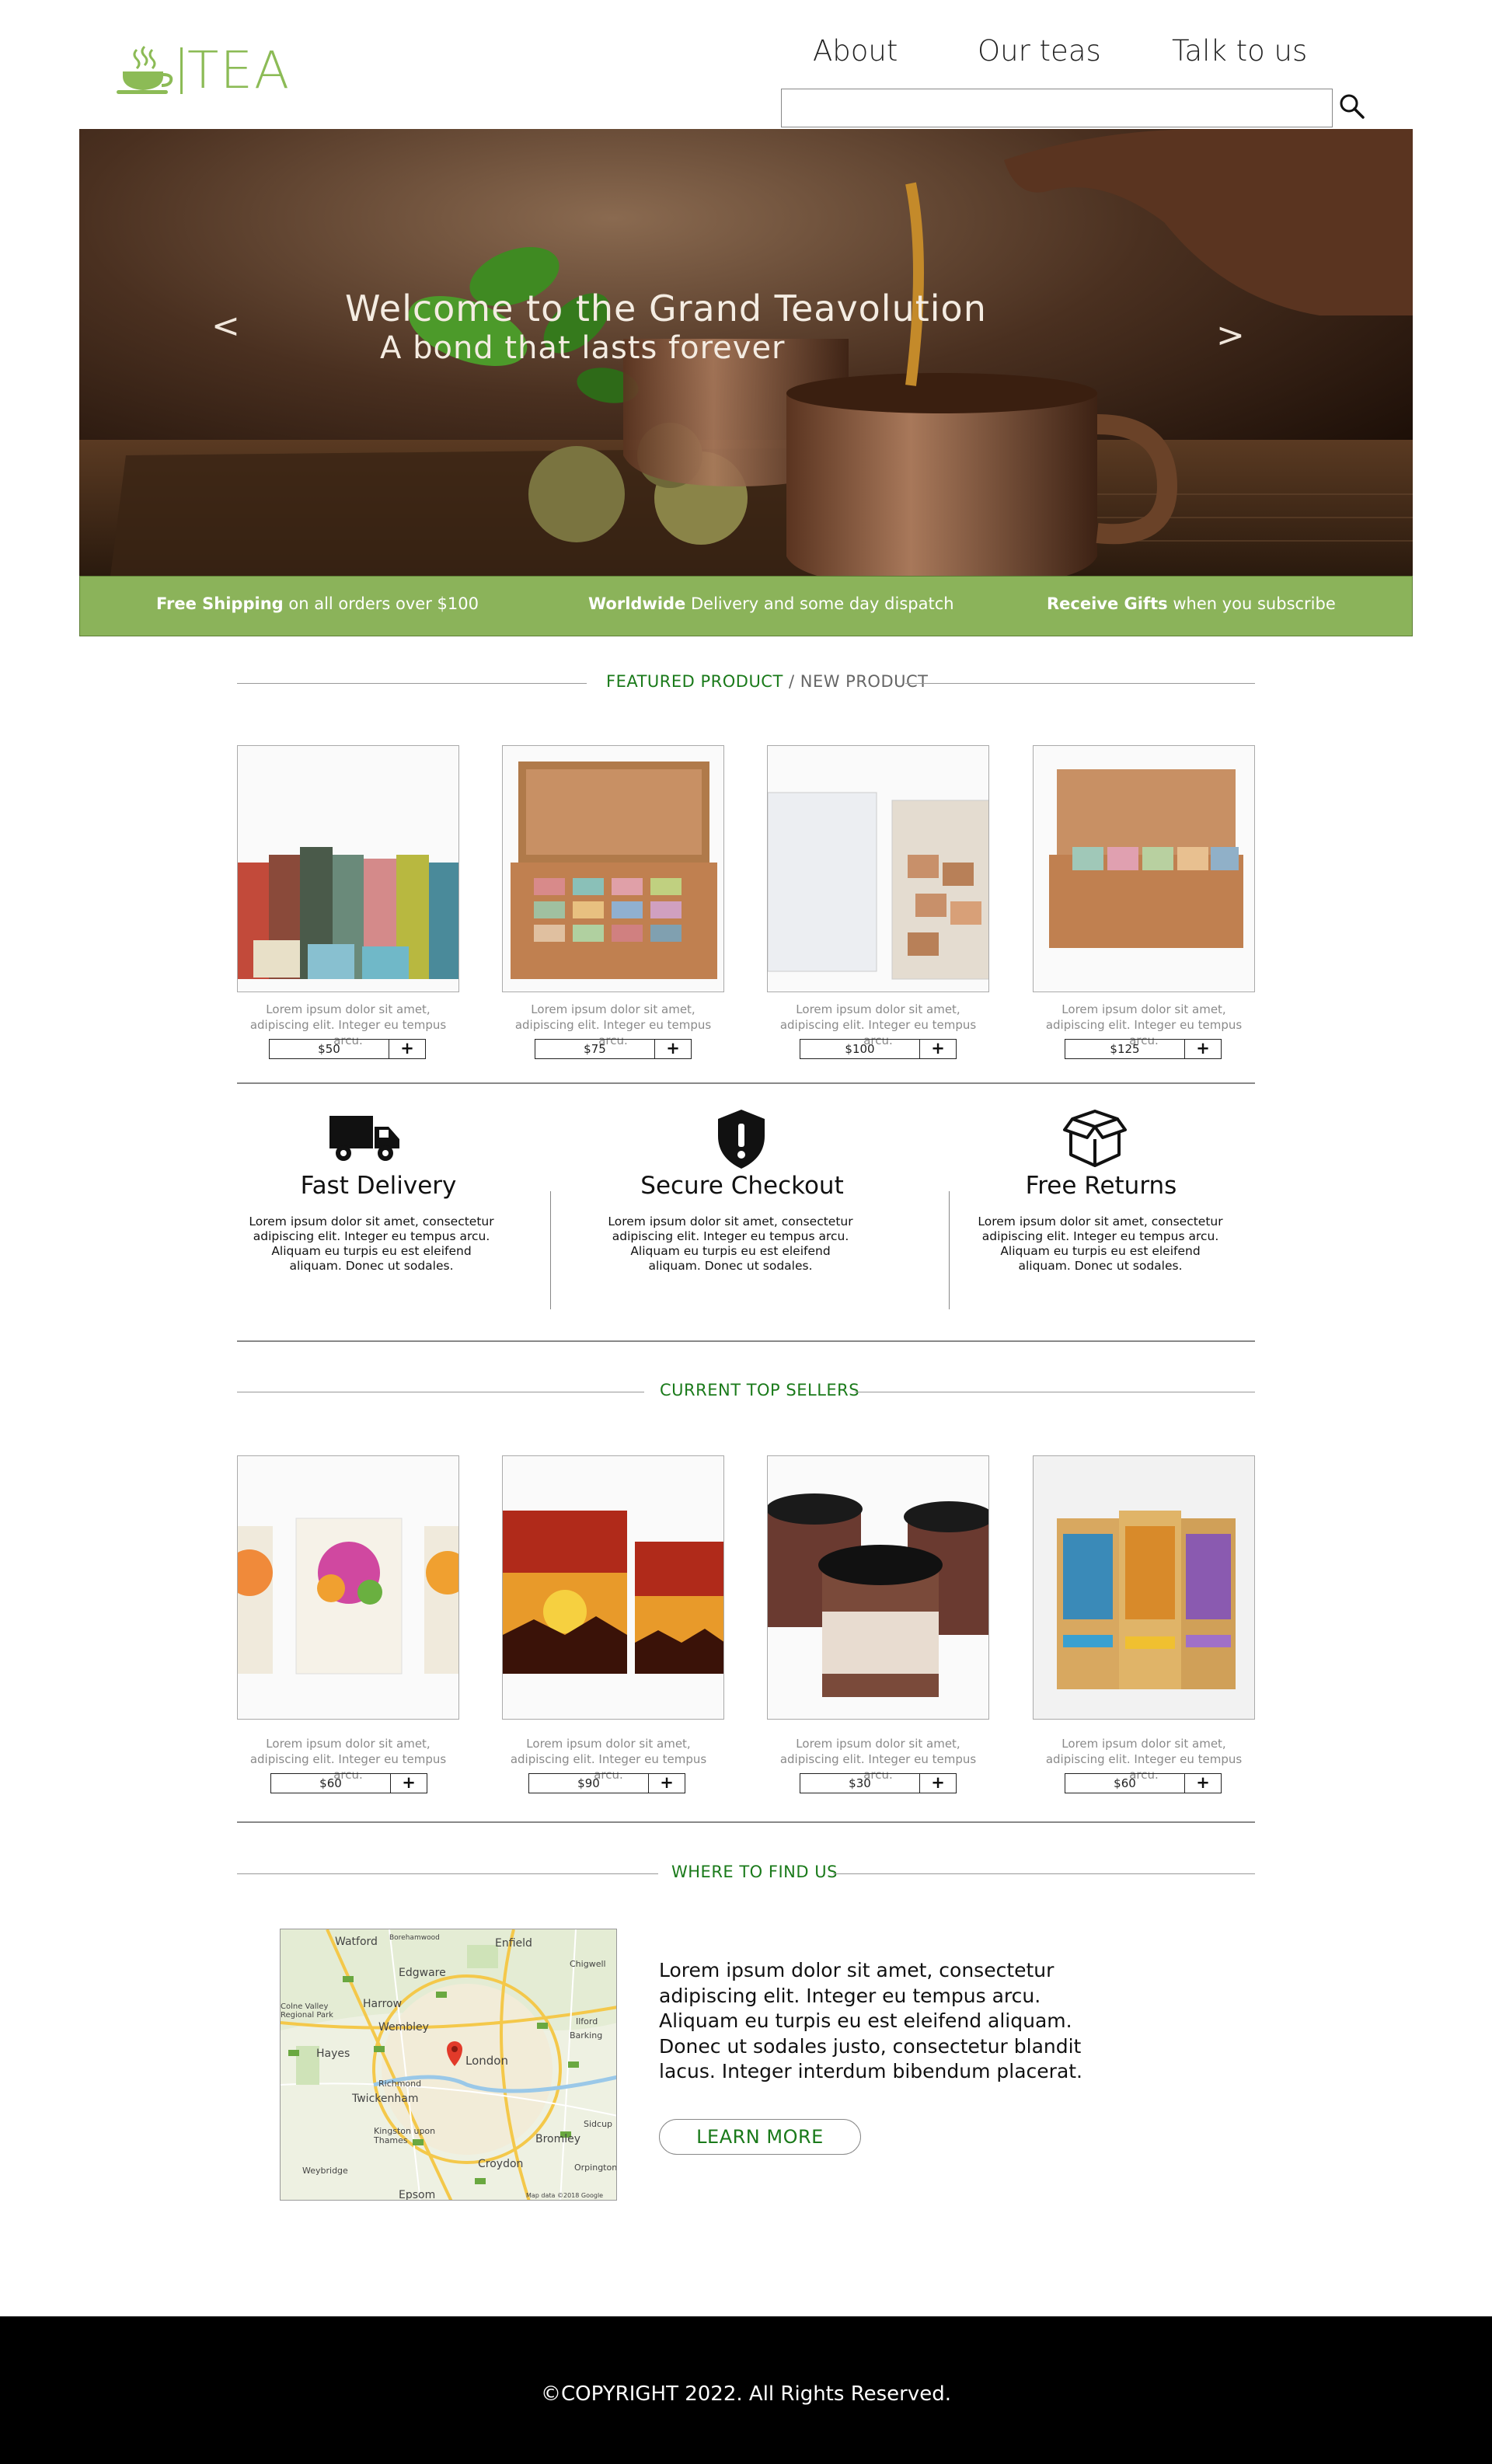 The height and width of the screenshot is (2464, 1492). I want to click on search-button, so click(1352, 107).